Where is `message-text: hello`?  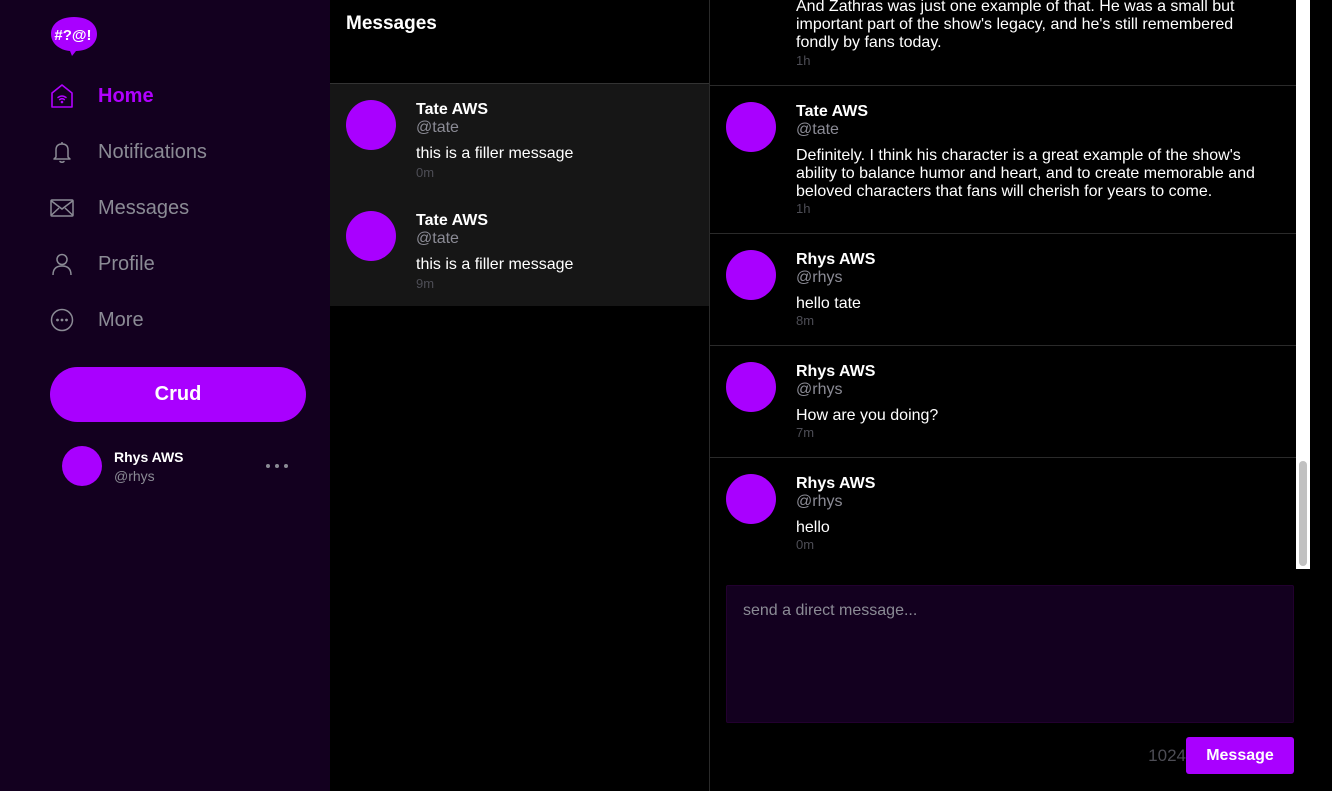 message-text: hello is located at coordinates (813, 527).